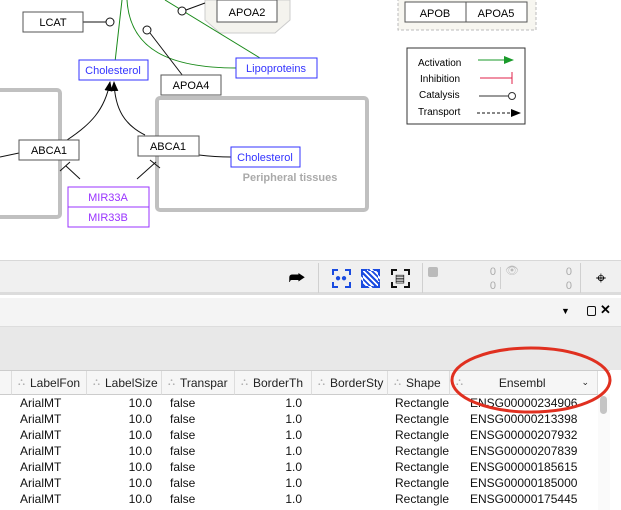 Image resolution: width=621 pixels, height=510 pixels. I want to click on select-edges-button, so click(370, 278).